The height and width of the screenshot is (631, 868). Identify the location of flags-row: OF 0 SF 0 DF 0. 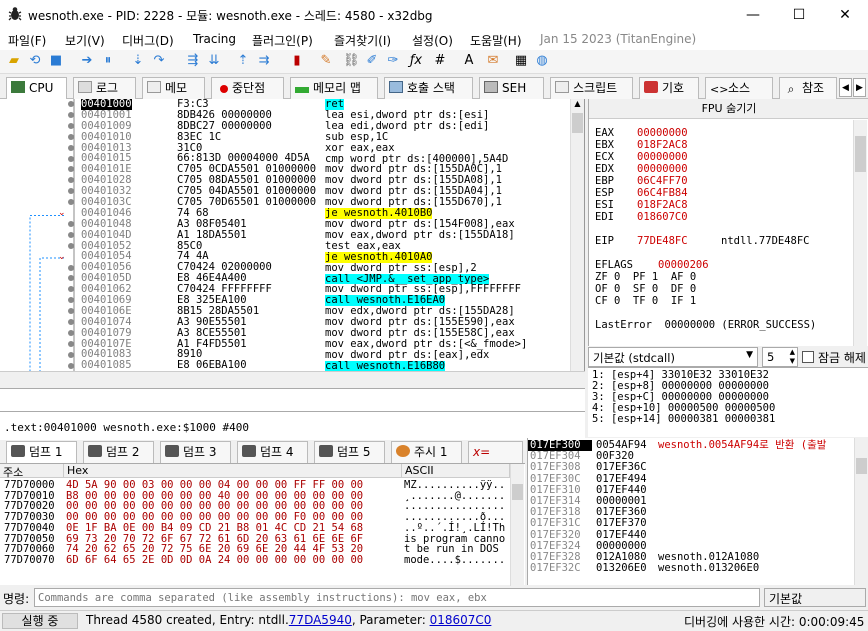
(705, 289).